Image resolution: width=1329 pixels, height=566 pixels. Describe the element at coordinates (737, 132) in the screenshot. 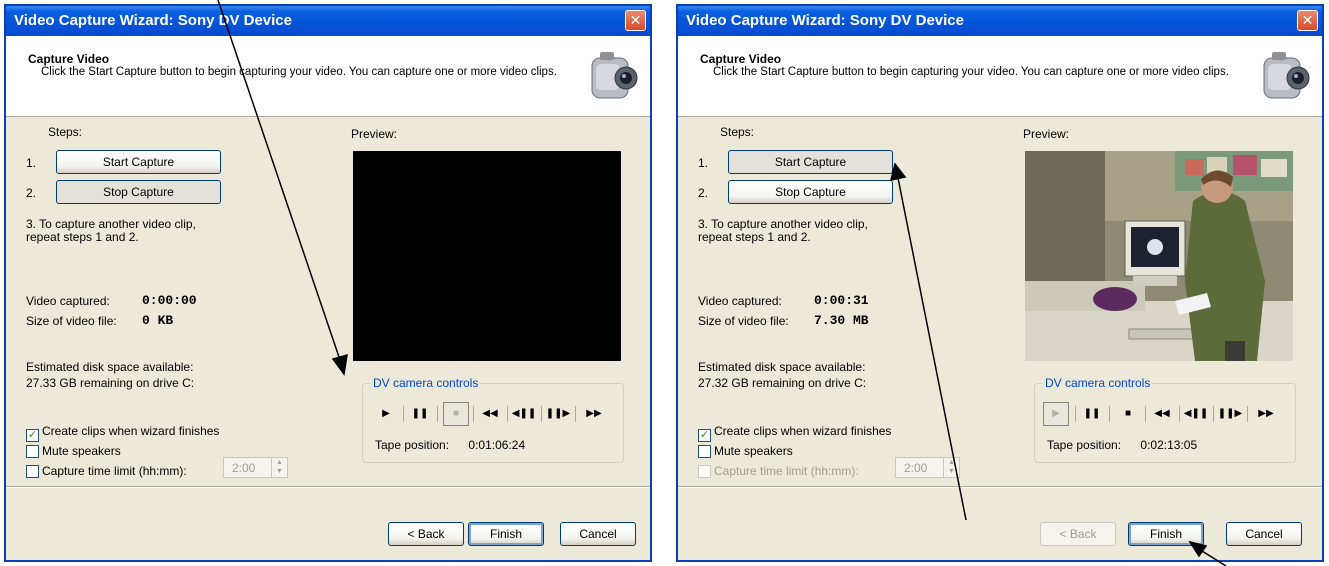

I see `steps-label: Steps:` at that location.